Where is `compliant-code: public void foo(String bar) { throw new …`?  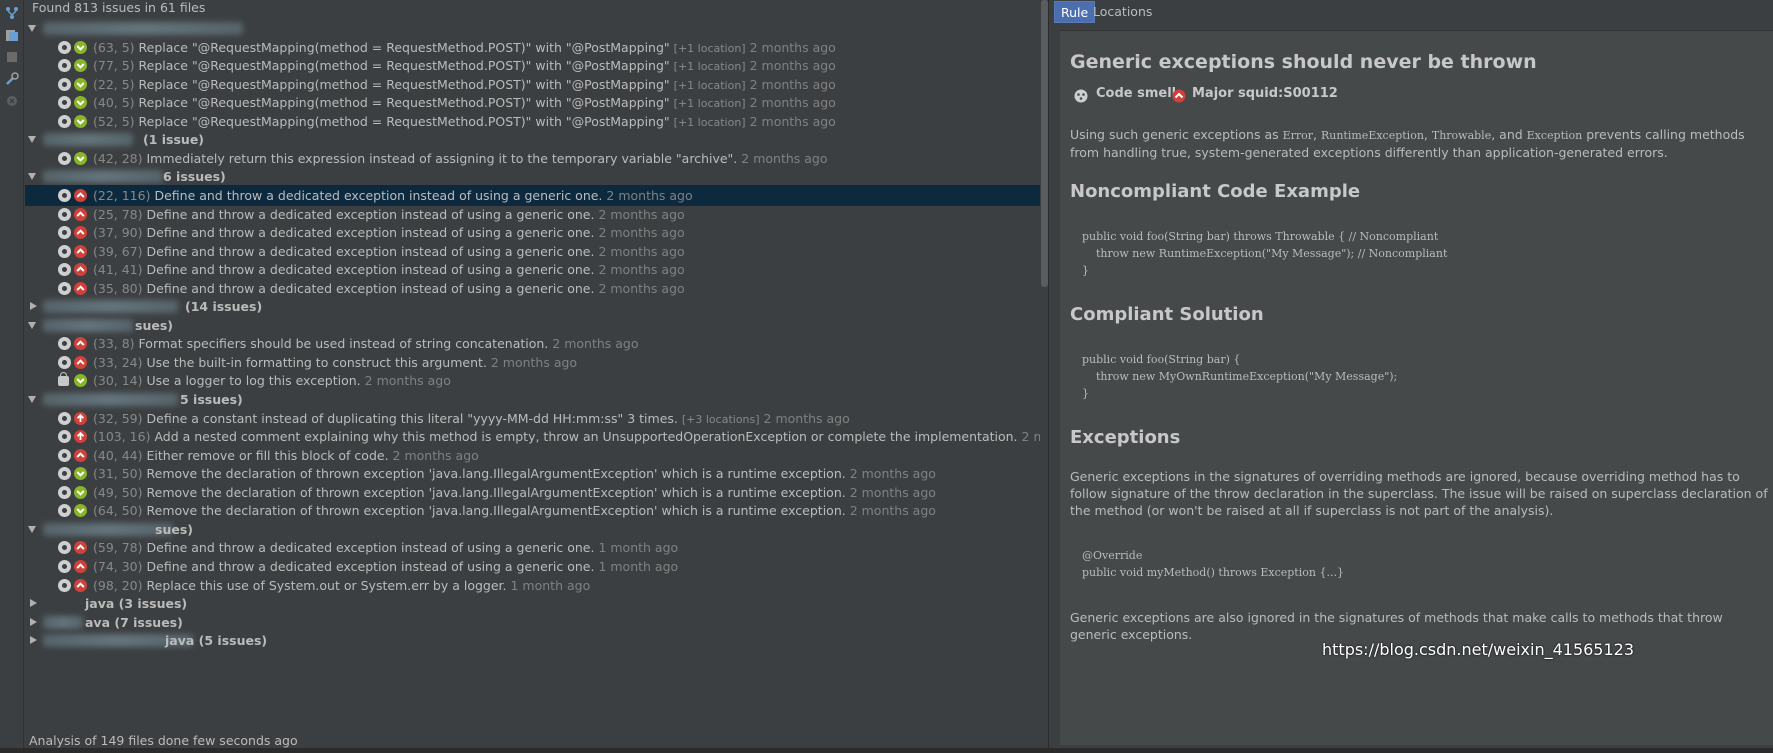 compliant-code: public void foo(String bar) { throw new … is located at coordinates (1240, 376).